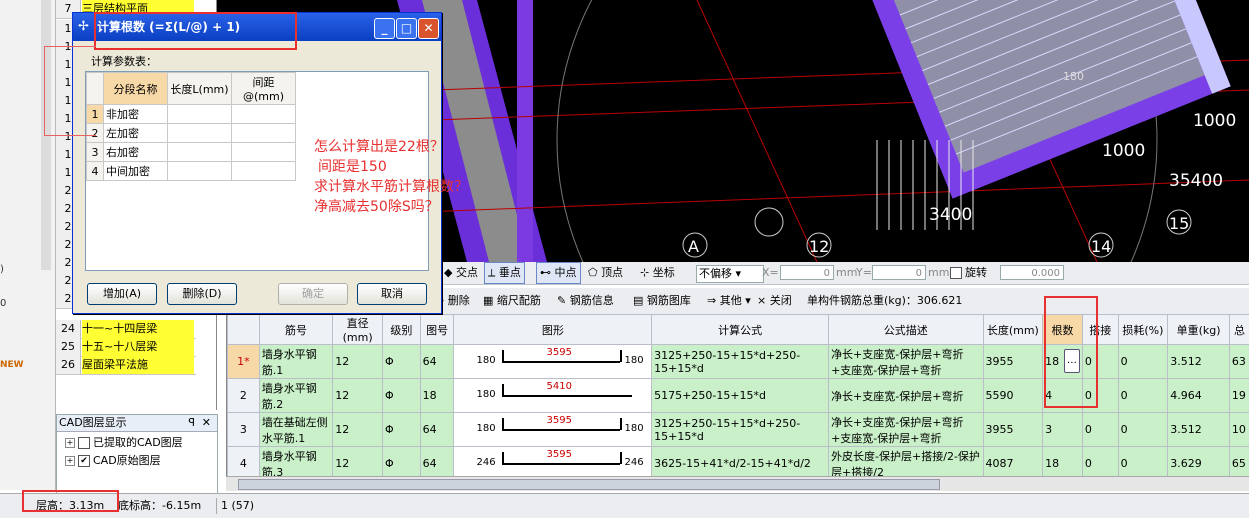 Image resolution: width=1249 pixels, height=518 pixels. I want to click on pin-icon: ꟼ, so click(191, 423).